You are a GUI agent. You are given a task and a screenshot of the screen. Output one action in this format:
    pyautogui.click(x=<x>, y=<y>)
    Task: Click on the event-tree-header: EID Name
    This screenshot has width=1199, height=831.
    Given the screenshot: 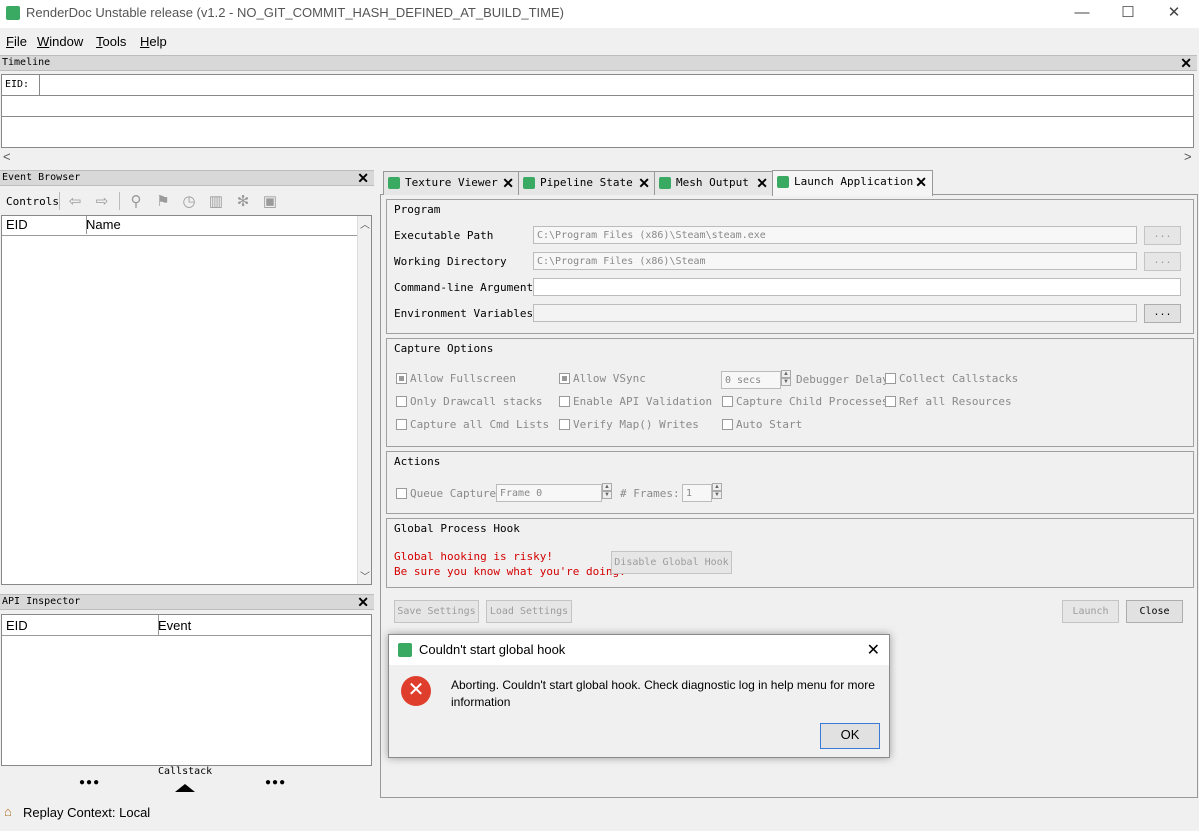 What is the action you would take?
    pyautogui.click(x=179, y=226)
    